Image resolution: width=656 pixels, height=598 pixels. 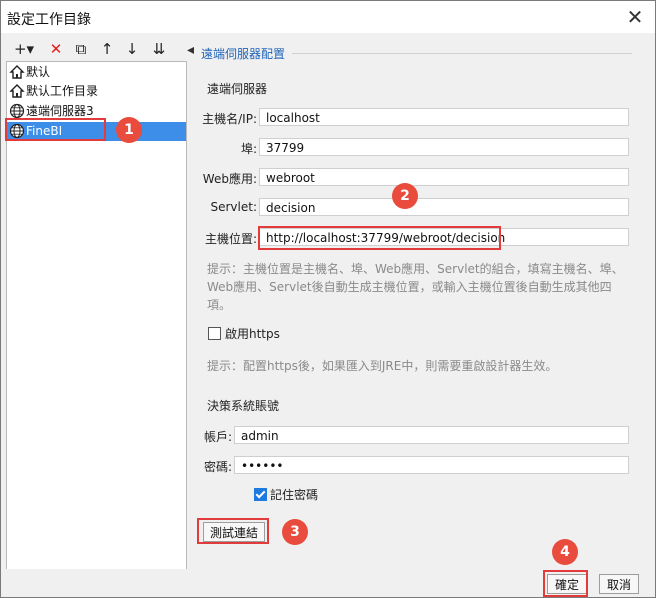 I want to click on https-checkbox, so click(x=214, y=333).